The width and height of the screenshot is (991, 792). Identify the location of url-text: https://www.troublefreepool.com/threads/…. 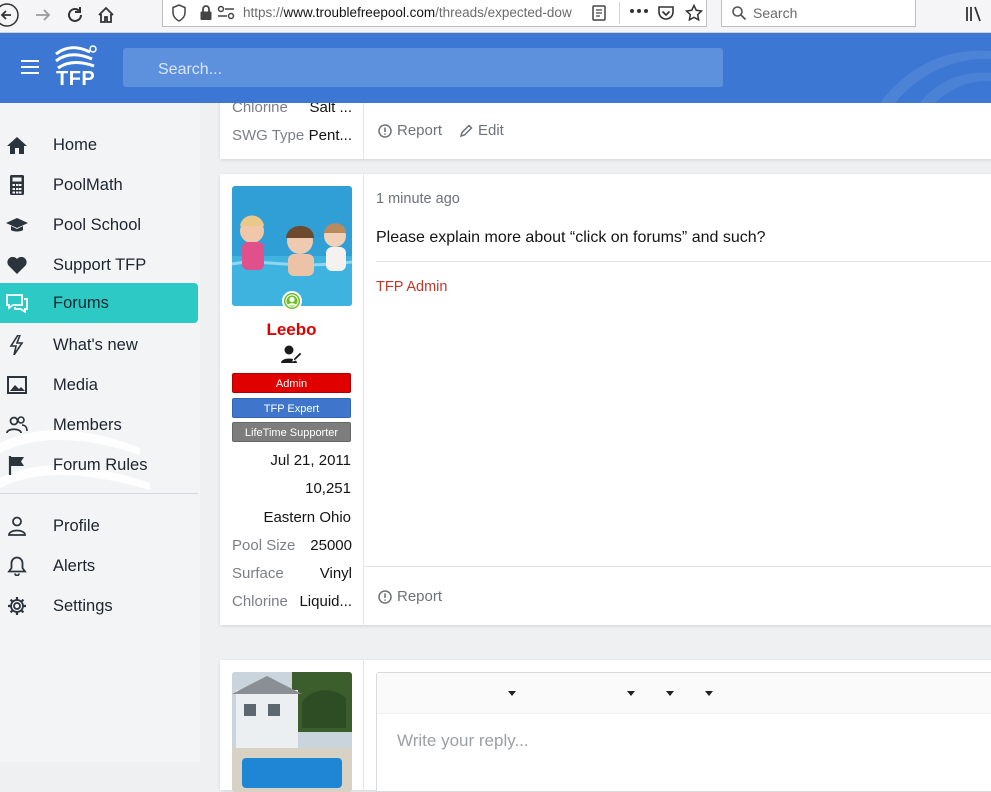
(415, 12).